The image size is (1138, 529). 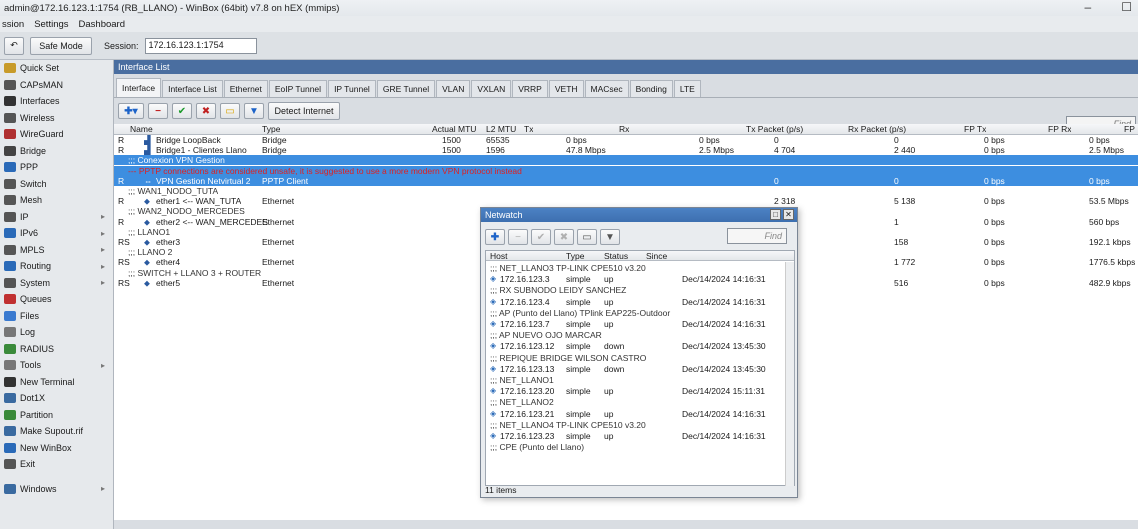 What do you see at coordinates (56, 415) in the screenshot?
I see `sidebar-item-partition: Partition` at bounding box center [56, 415].